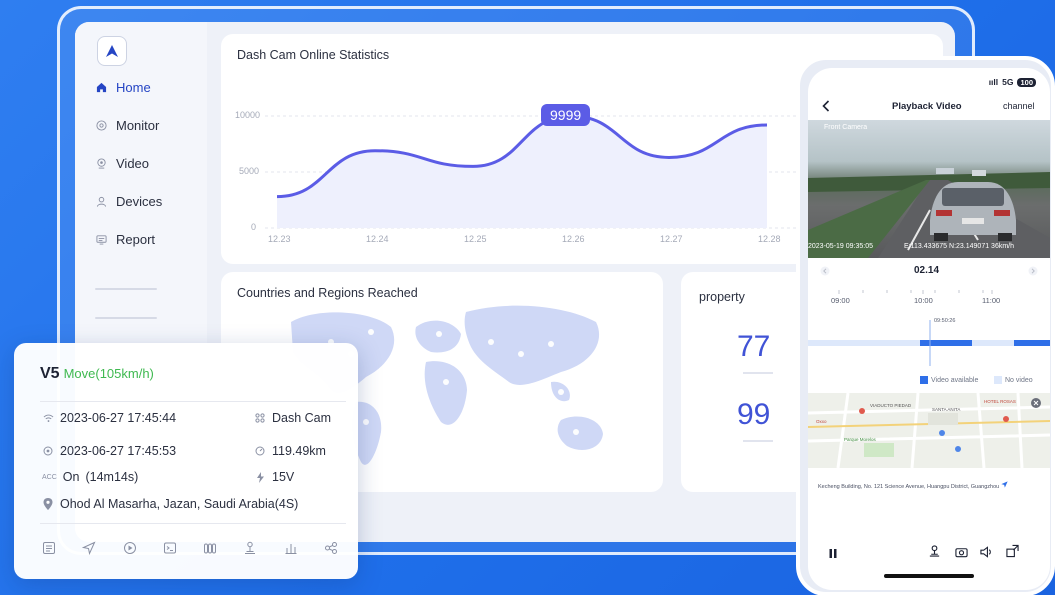 The width and height of the screenshot is (1055, 595). I want to click on wifi-icon, so click(48, 418).